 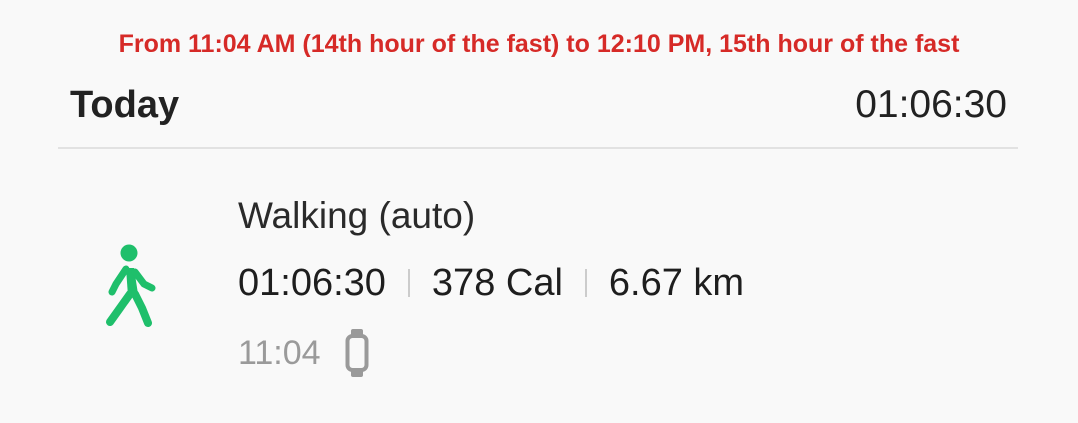 I want to click on activity-title: Walking (auto), so click(x=357, y=215).